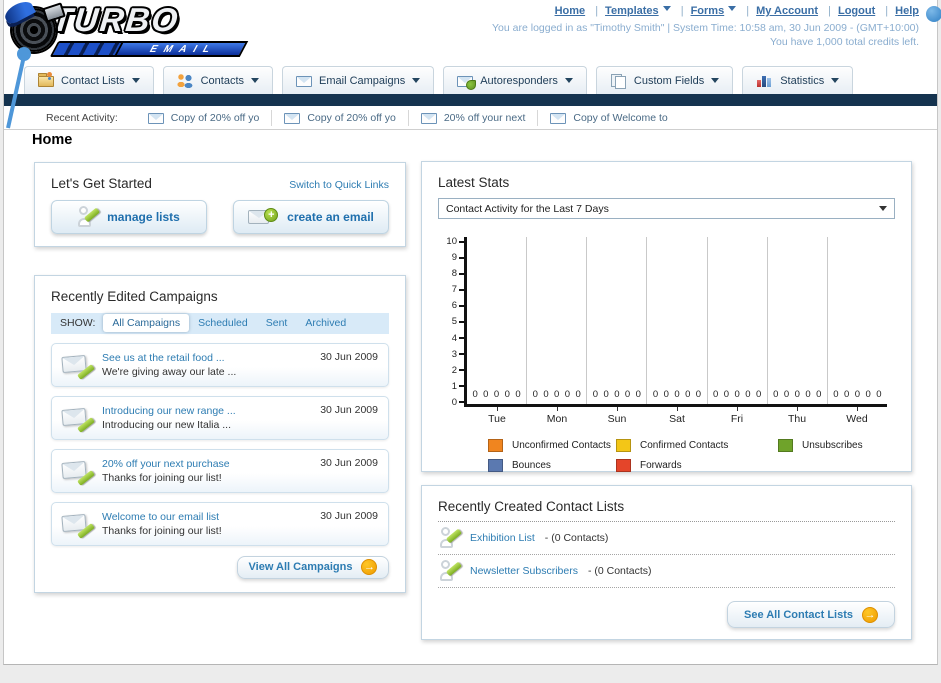 The height and width of the screenshot is (683, 941). I want to click on recent-activity-item-label: Copy of Welcome to, so click(620, 117).